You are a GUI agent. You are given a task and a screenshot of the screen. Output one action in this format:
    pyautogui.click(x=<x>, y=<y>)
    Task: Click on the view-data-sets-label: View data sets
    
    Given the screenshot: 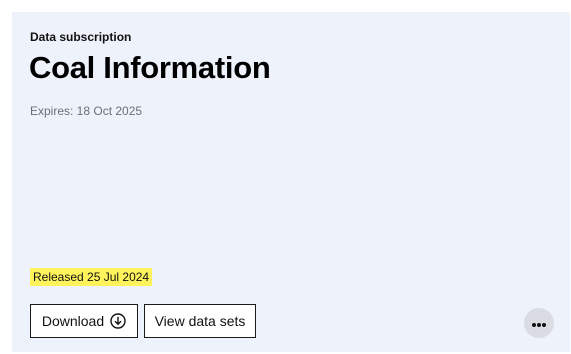 What is the action you would take?
    pyautogui.click(x=200, y=321)
    